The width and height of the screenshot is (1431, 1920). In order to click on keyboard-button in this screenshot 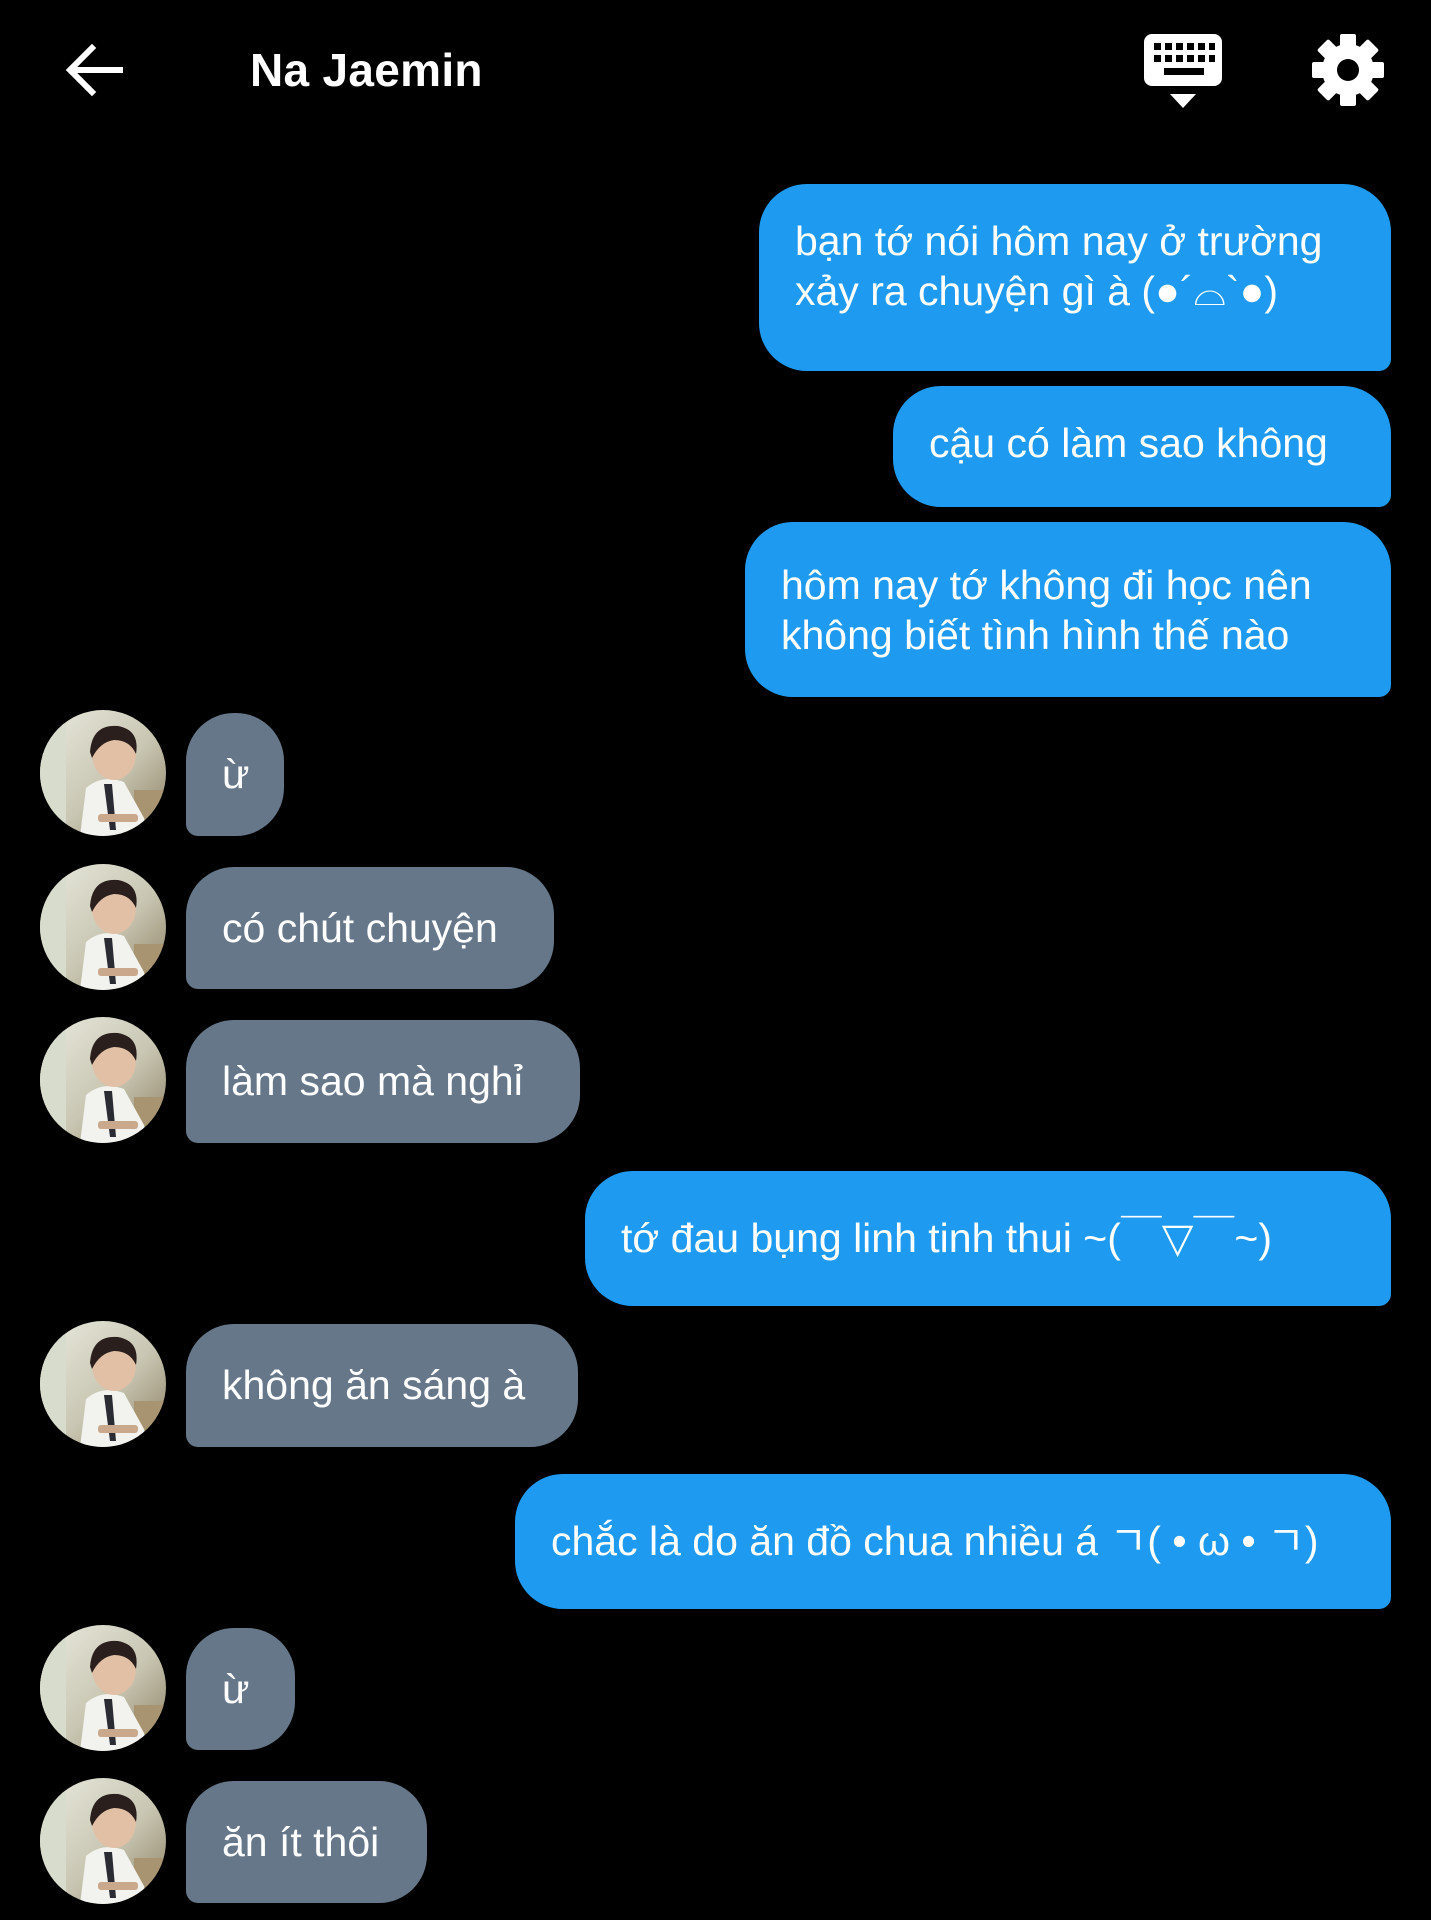, I will do `click(1183, 72)`.